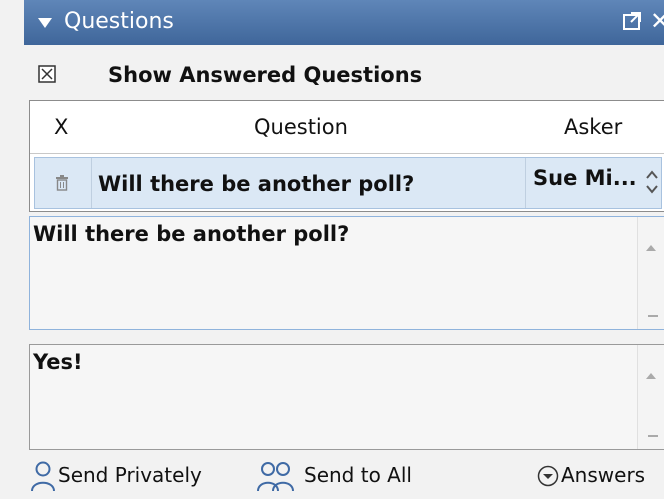  What do you see at coordinates (632, 21) in the screenshot?
I see `popout-icon` at bounding box center [632, 21].